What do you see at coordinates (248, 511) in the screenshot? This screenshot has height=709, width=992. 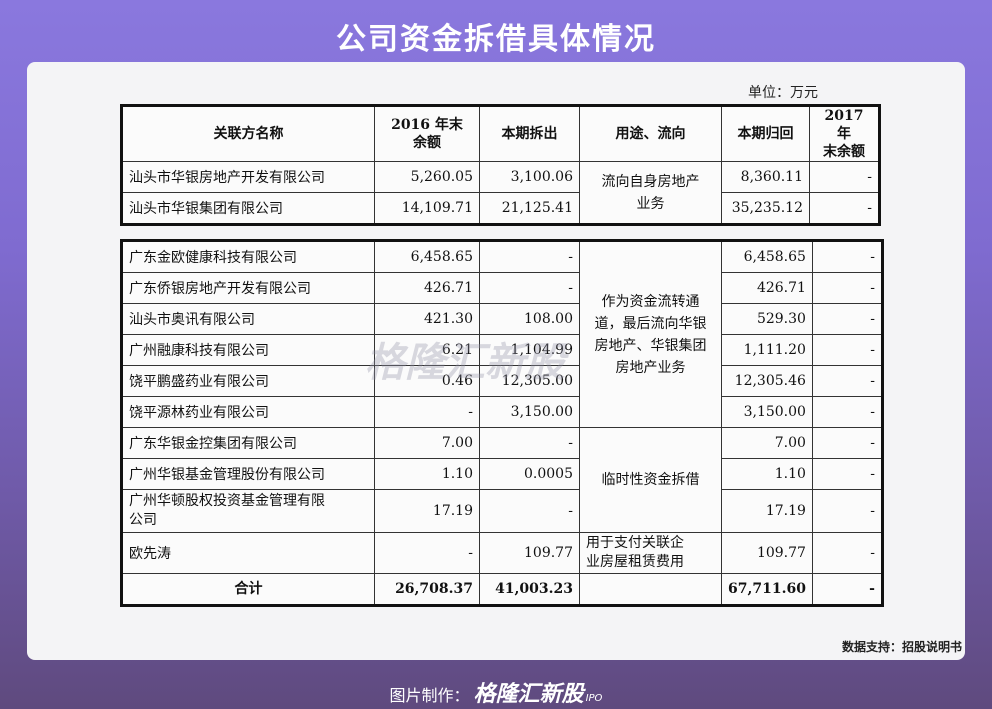 I see `cell-name: 广州华顿股权投资基金管理有限 公司` at bounding box center [248, 511].